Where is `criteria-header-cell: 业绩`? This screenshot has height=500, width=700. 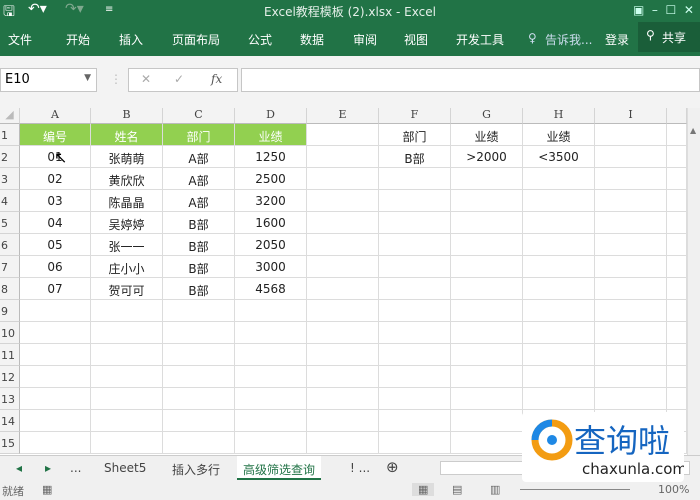 criteria-header-cell: 业绩 is located at coordinates (559, 135).